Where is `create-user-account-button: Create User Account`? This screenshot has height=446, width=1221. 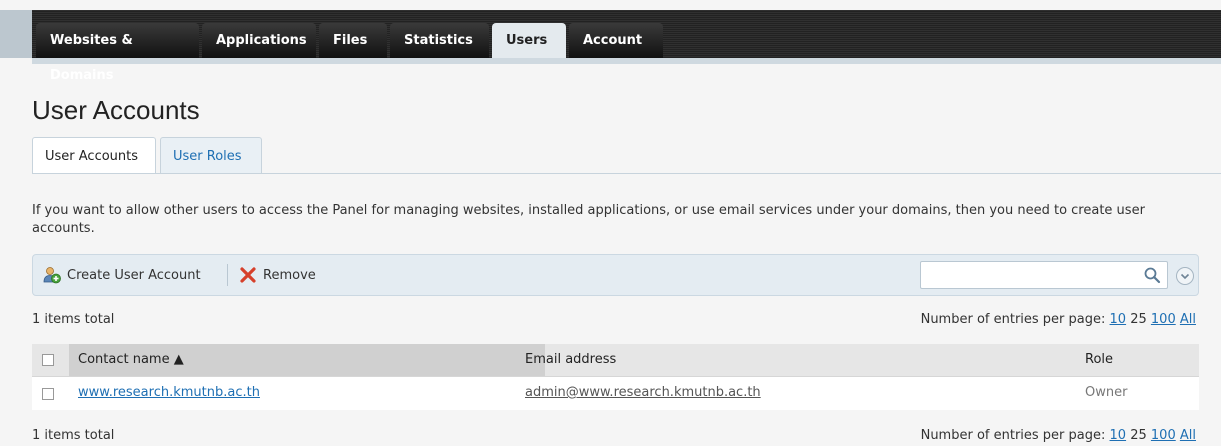 create-user-account-button: Create User Account is located at coordinates (122, 275).